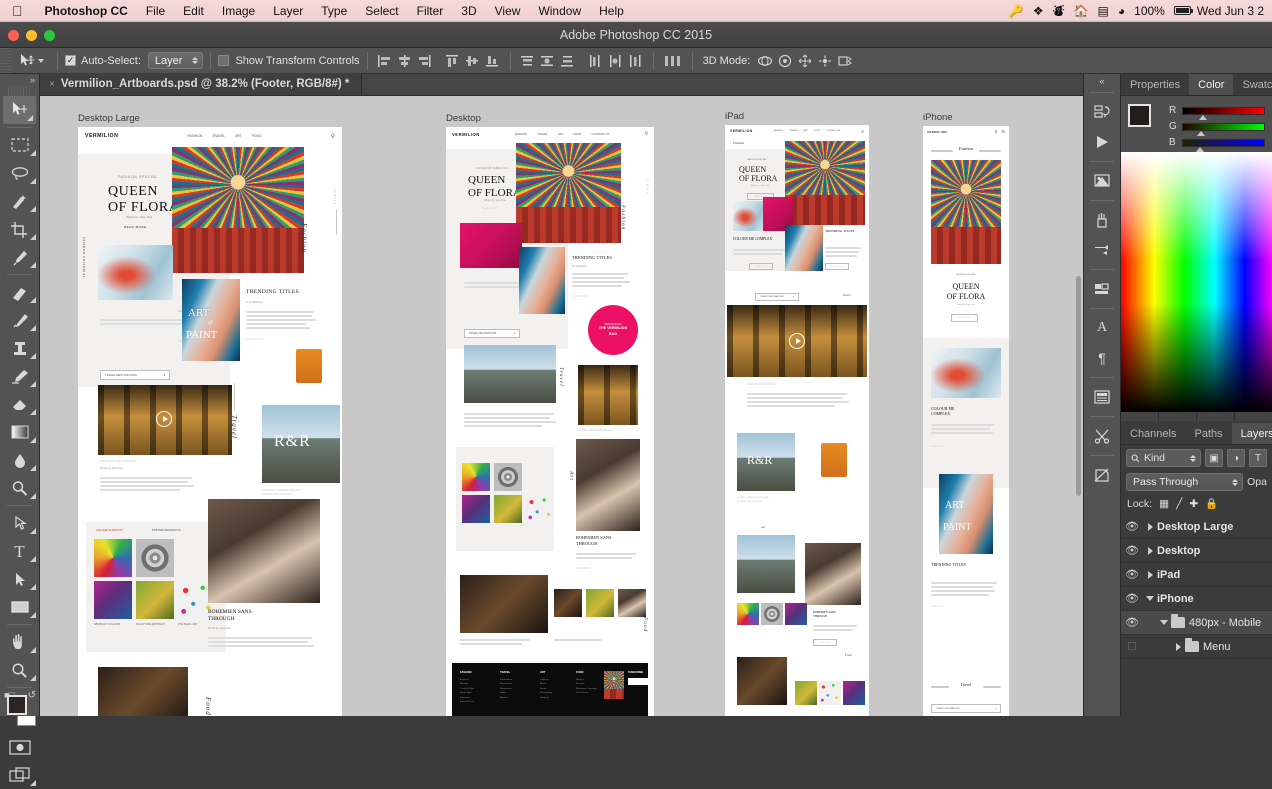 This screenshot has height=789, width=1272. I want to click on image-dancer-desktop, so click(608, 485).